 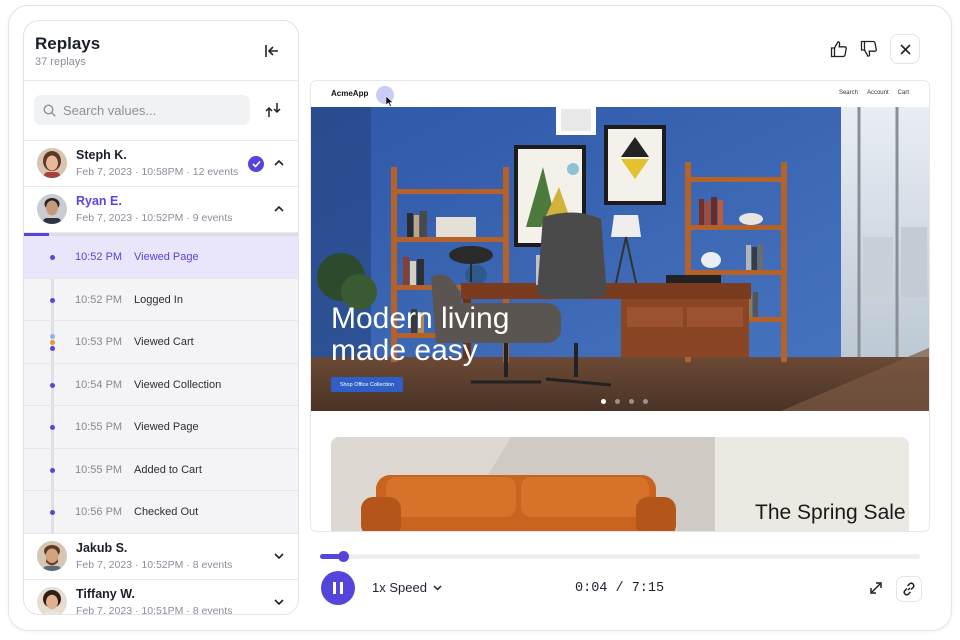 I want to click on event-row: 10:52 PM Logged In, so click(x=161, y=300).